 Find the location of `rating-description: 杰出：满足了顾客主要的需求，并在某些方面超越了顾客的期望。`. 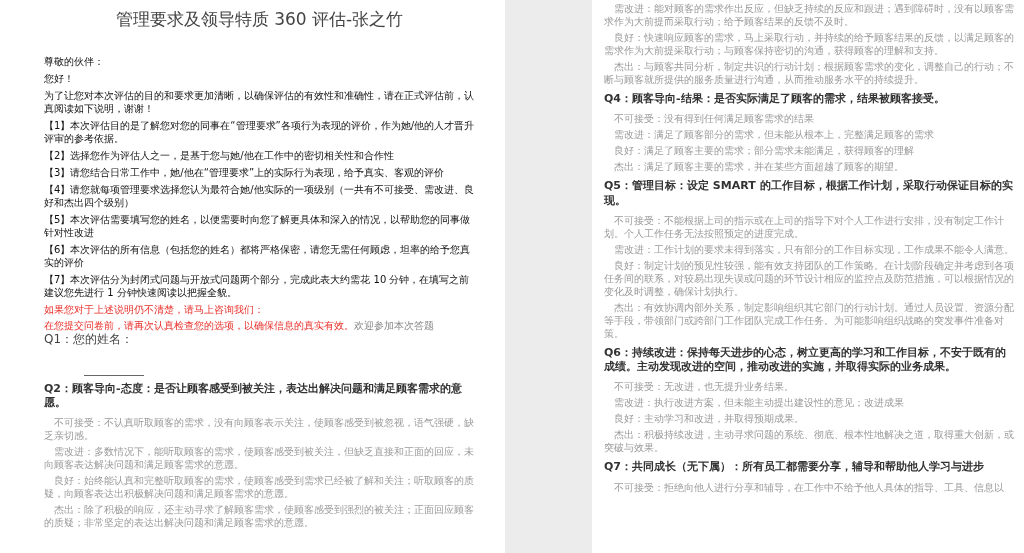

rating-description: 杰出：满足了顾客主要的需求，并在某些方面超越了顾客的期望。 is located at coordinates (759, 167).